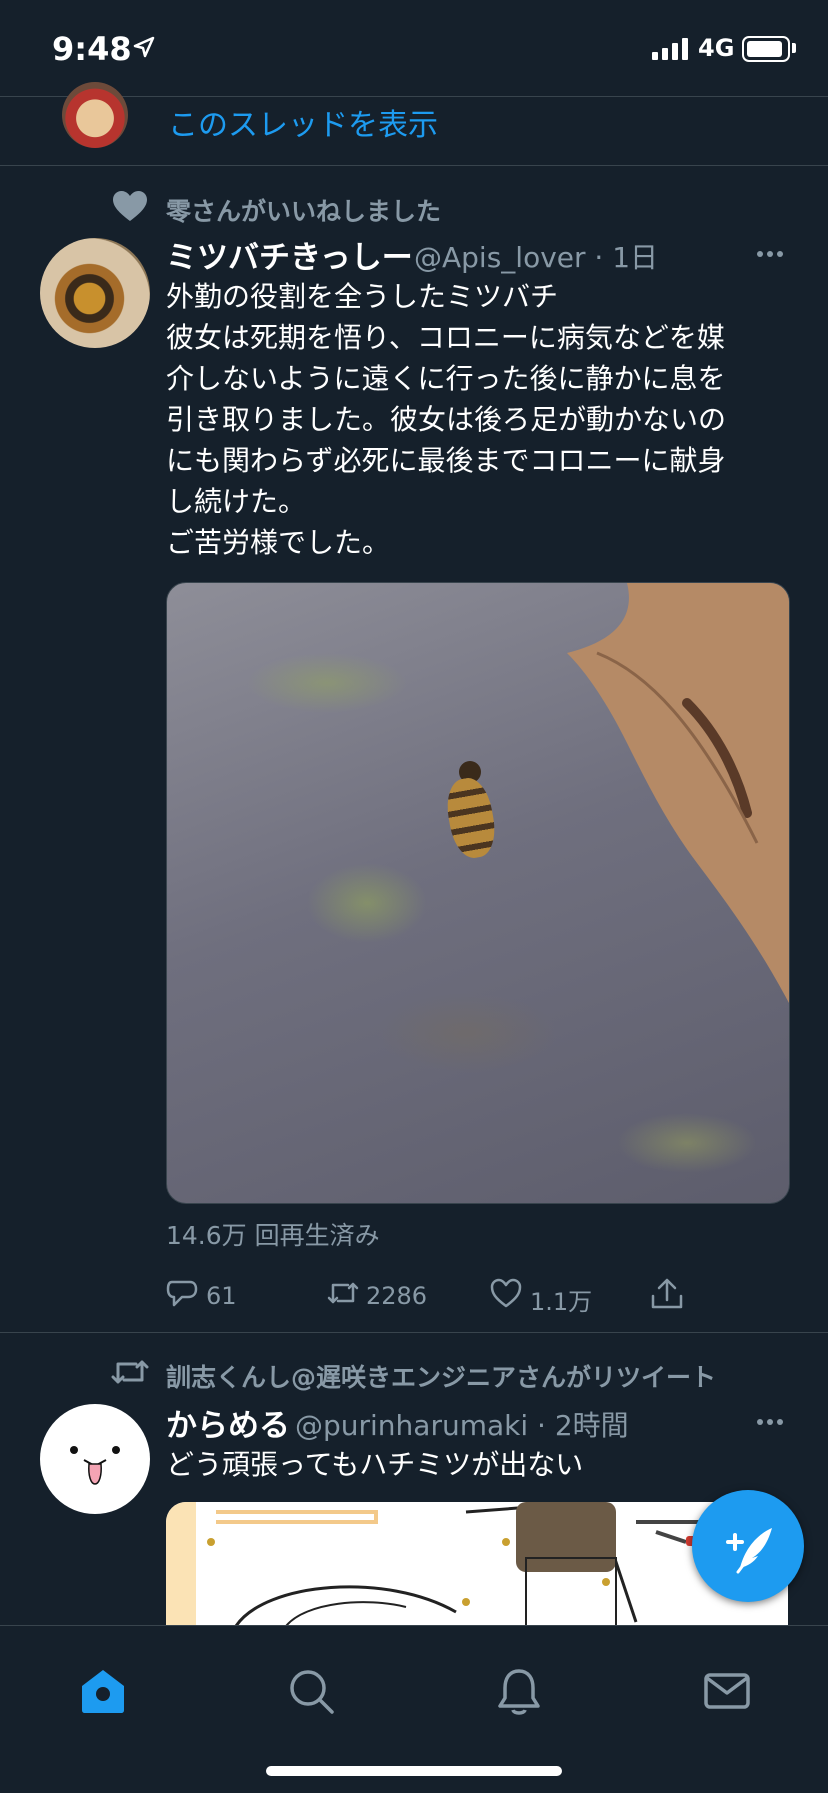  What do you see at coordinates (446, 378) in the screenshot?
I see `tweet-text-line: 介しないように遠くに行った後に静かに息を` at bounding box center [446, 378].